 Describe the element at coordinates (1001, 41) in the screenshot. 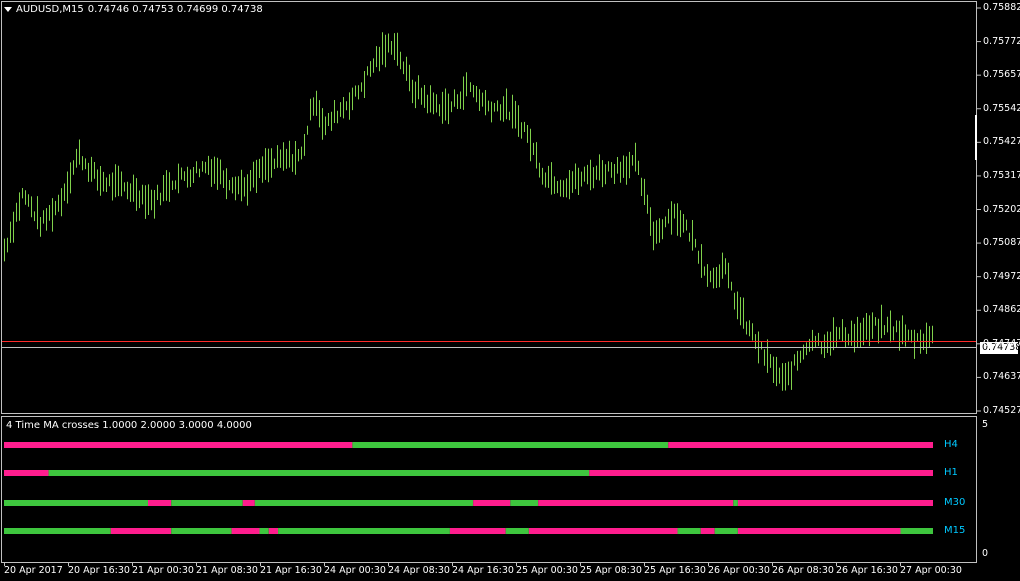

I see `price-tick-label: 0.75772` at that location.